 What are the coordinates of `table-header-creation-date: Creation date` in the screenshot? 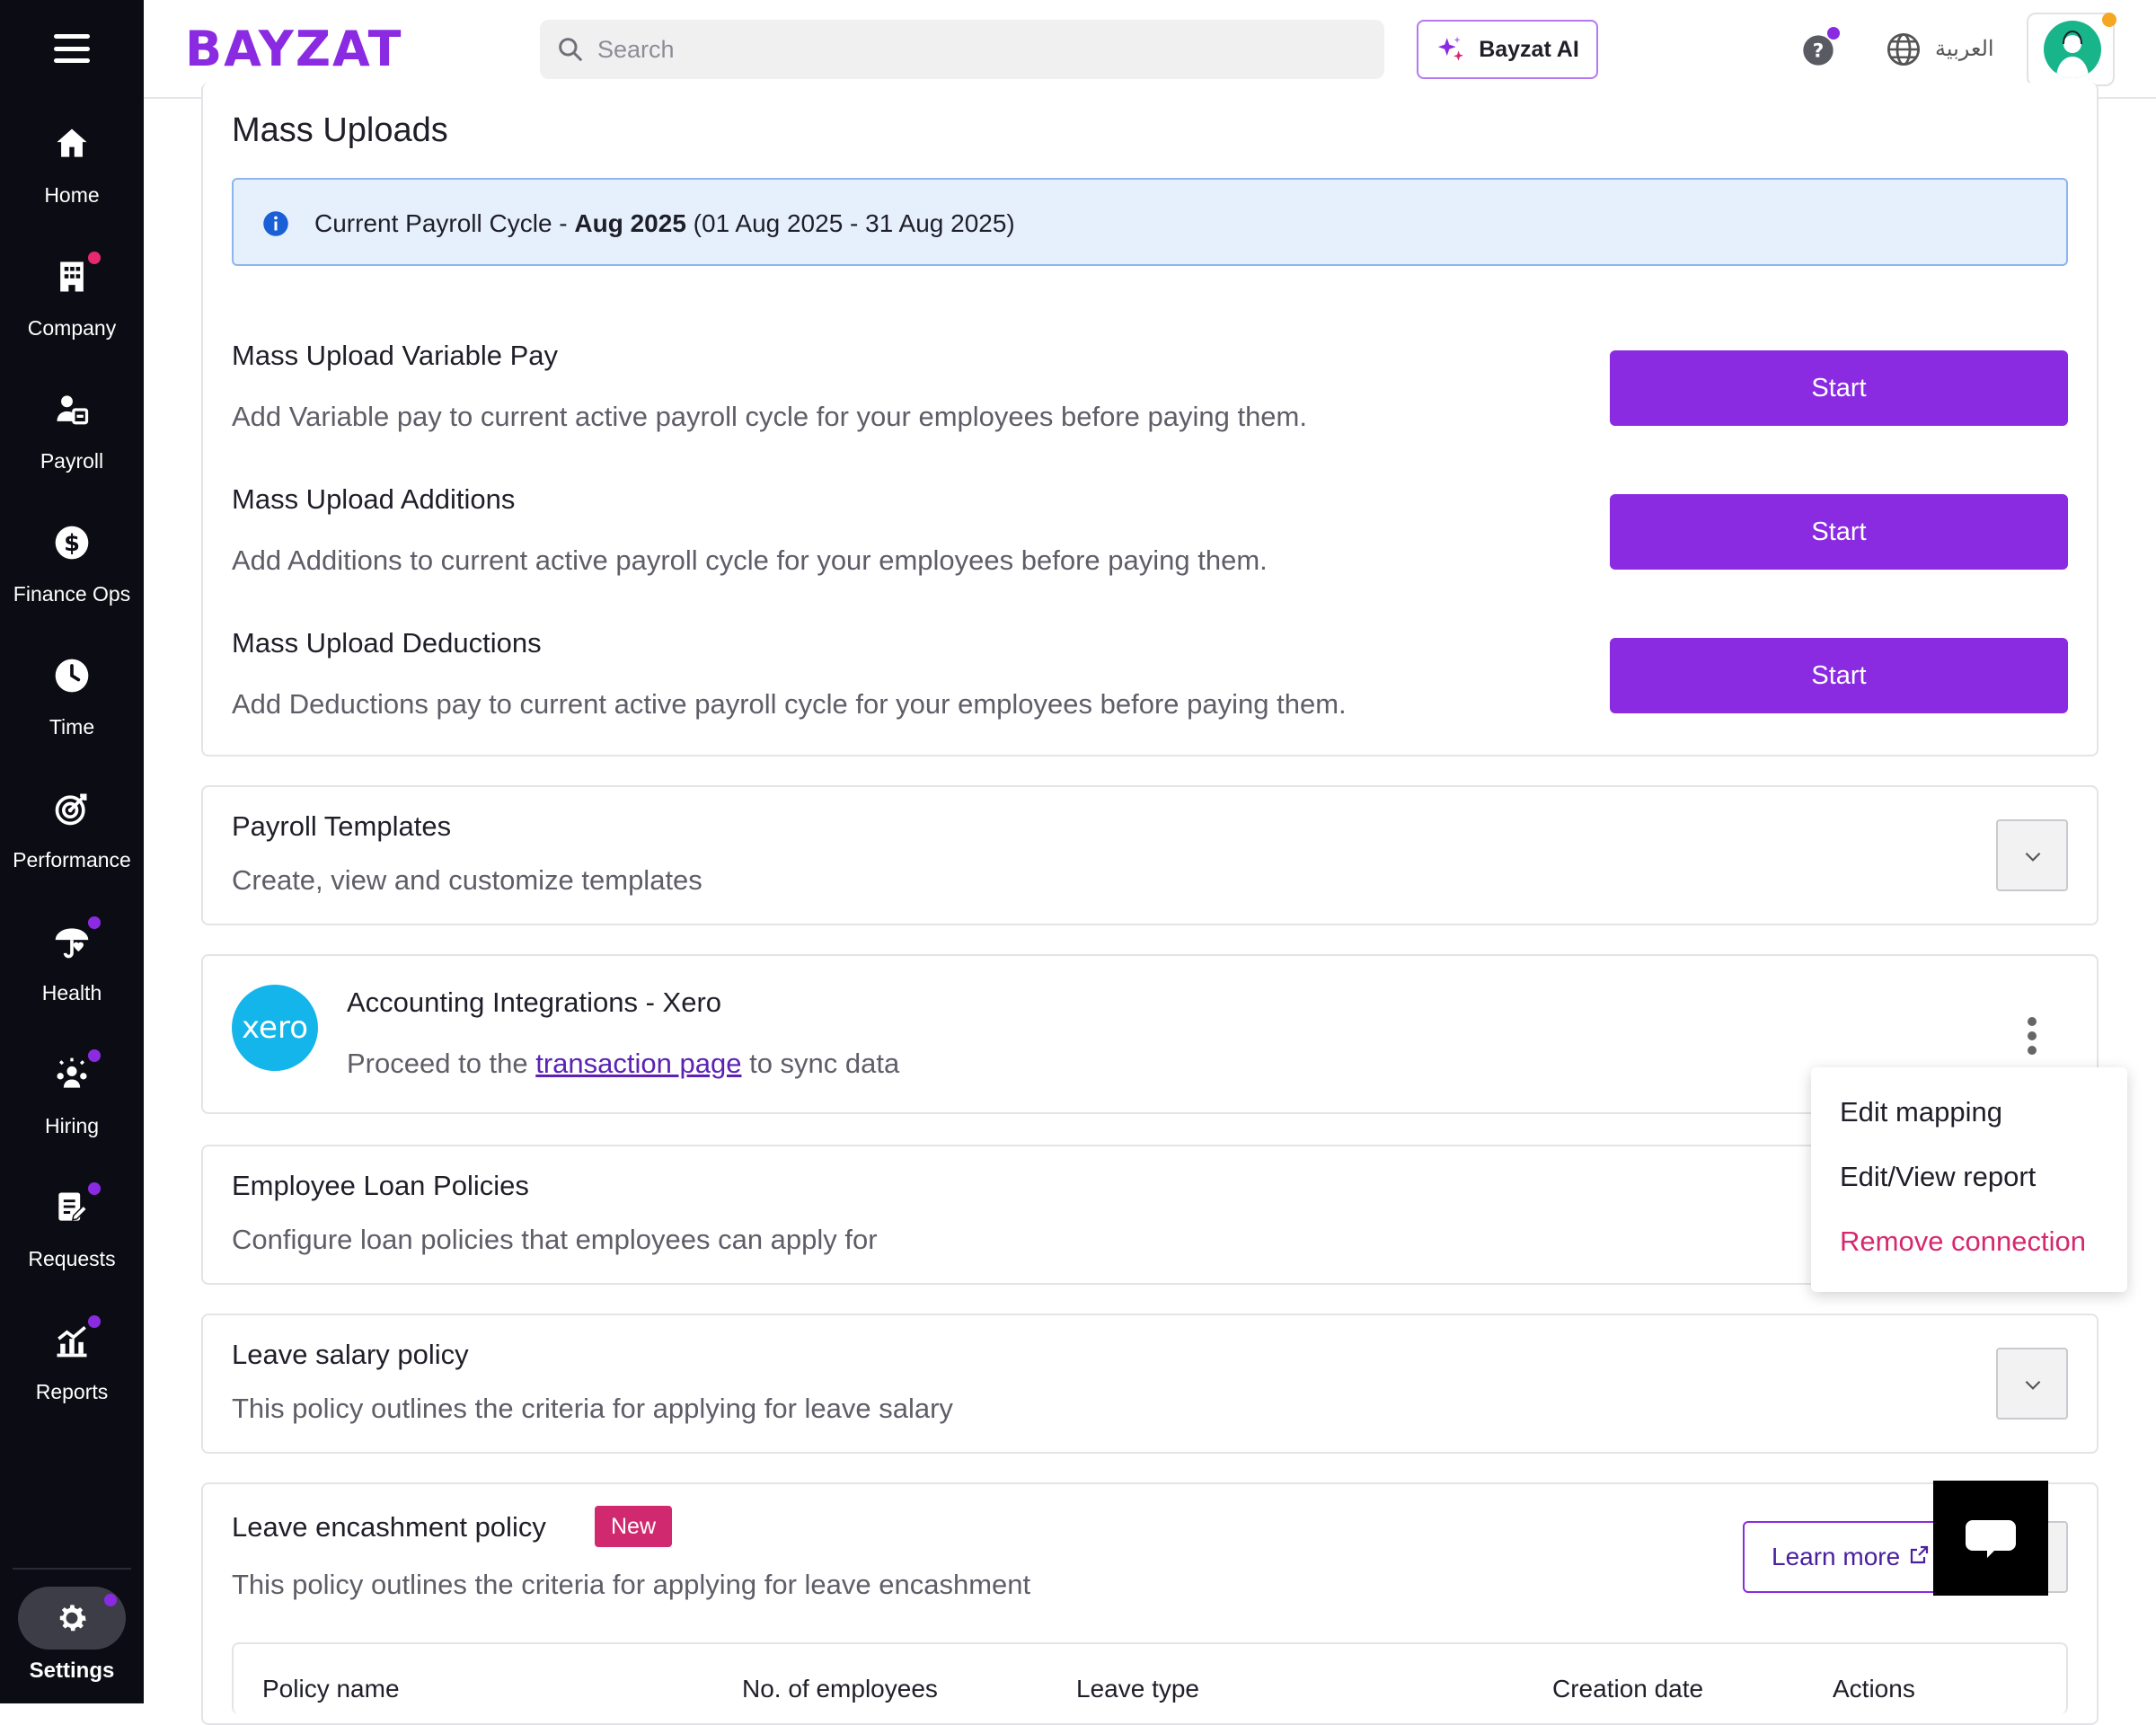 It's located at (1627, 1689).